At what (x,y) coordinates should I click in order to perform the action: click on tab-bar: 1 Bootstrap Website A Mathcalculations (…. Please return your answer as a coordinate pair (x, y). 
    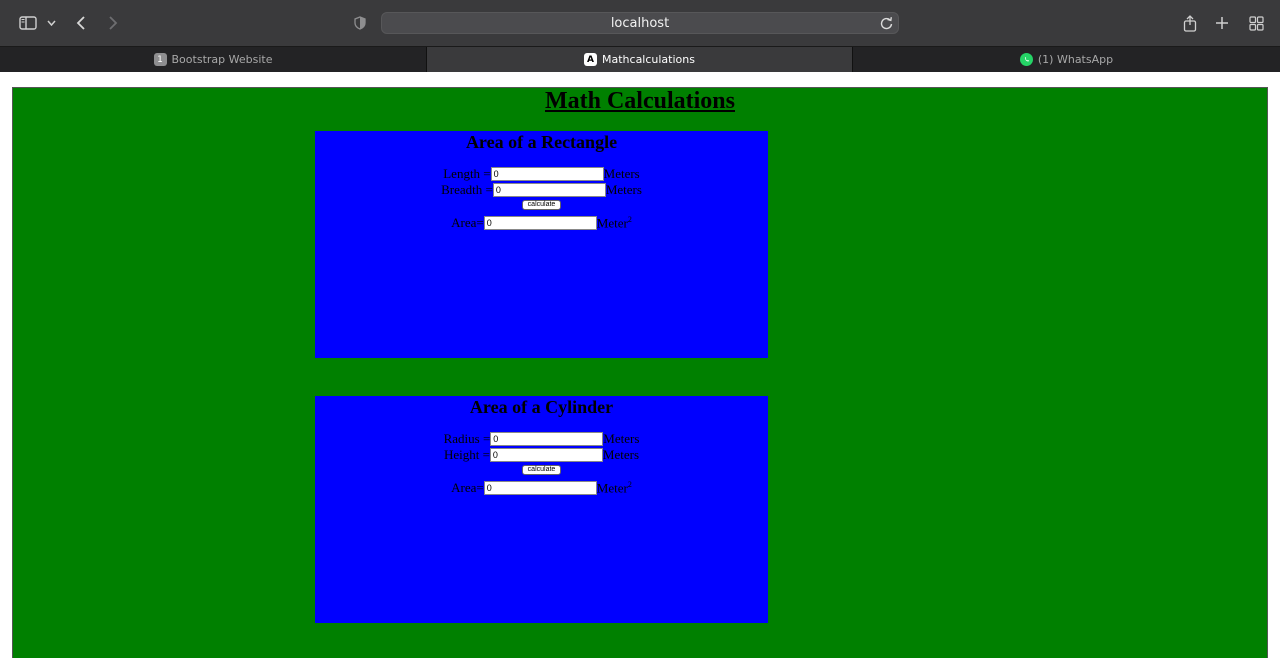
    Looking at the image, I should click on (640, 59).